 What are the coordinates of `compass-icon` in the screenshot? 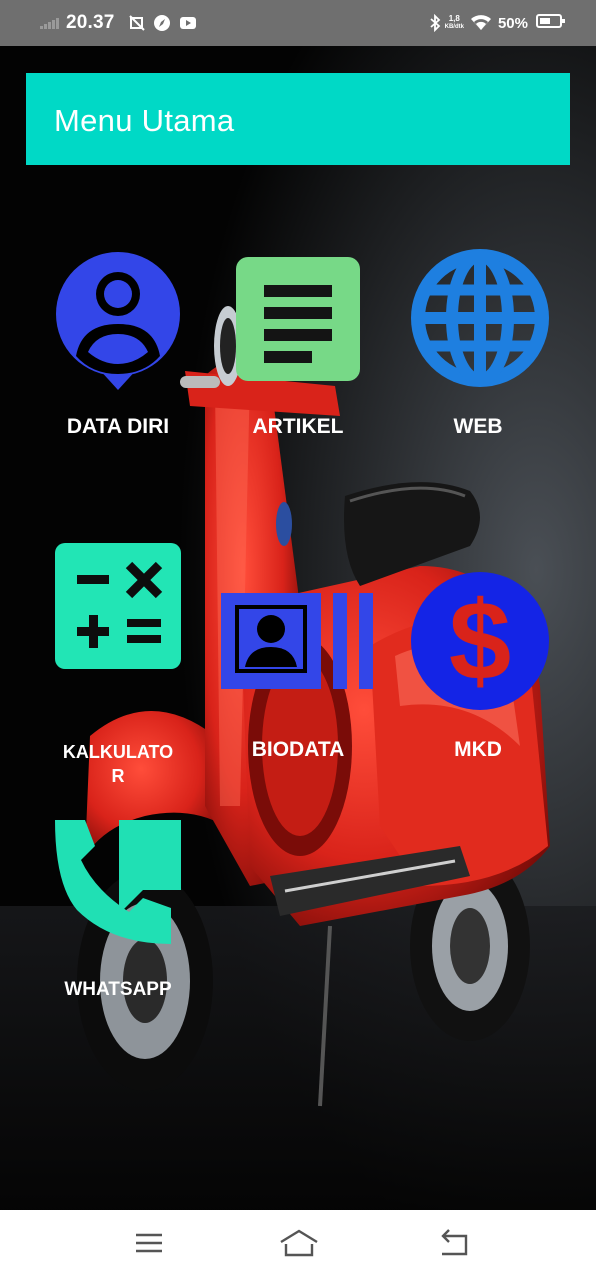 It's located at (162, 23).